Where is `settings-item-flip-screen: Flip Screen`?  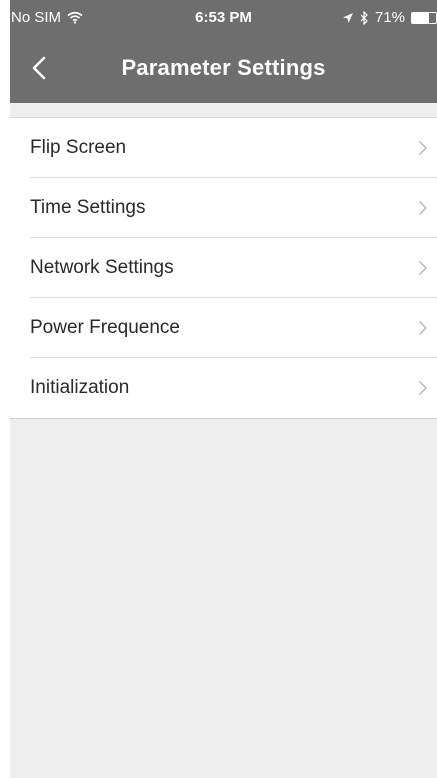 settings-item-flip-screen: Flip Screen is located at coordinates (223, 148).